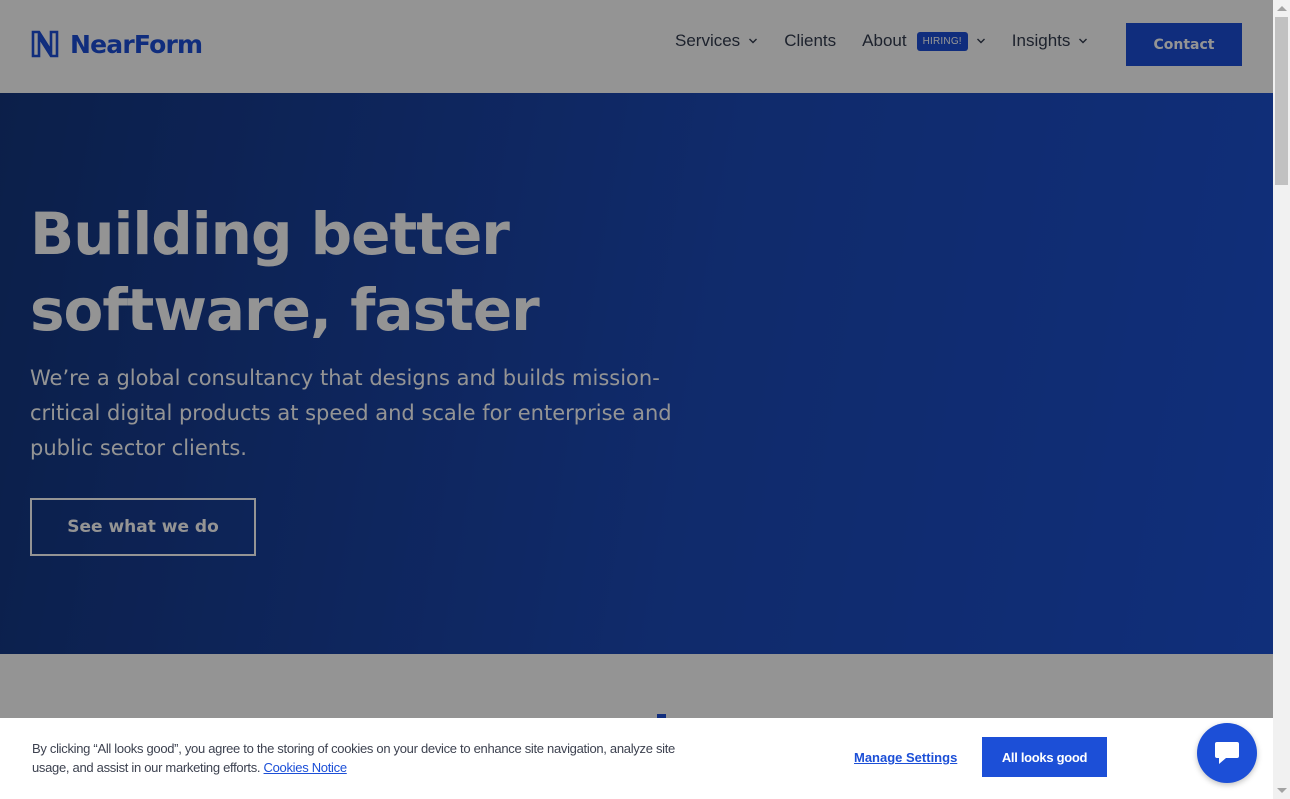 The height and width of the screenshot is (799, 1290). I want to click on chat-button, so click(1227, 753).